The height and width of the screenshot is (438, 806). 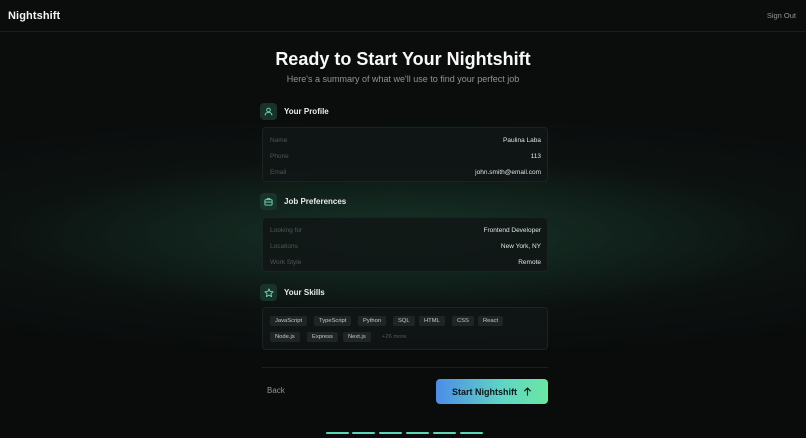 What do you see at coordinates (406, 172) in the screenshot?
I see `profile-row-email: Email john.smith@email.com` at bounding box center [406, 172].